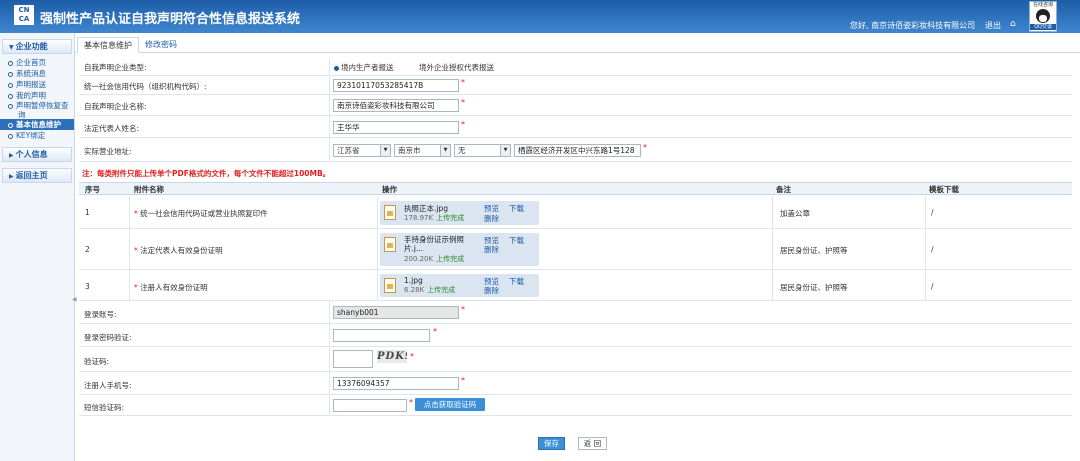  What do you see at coordinates (422, 150) in the screenshot?
I see `city-select: 南京市 ▼` at bounding box center [422, 150].